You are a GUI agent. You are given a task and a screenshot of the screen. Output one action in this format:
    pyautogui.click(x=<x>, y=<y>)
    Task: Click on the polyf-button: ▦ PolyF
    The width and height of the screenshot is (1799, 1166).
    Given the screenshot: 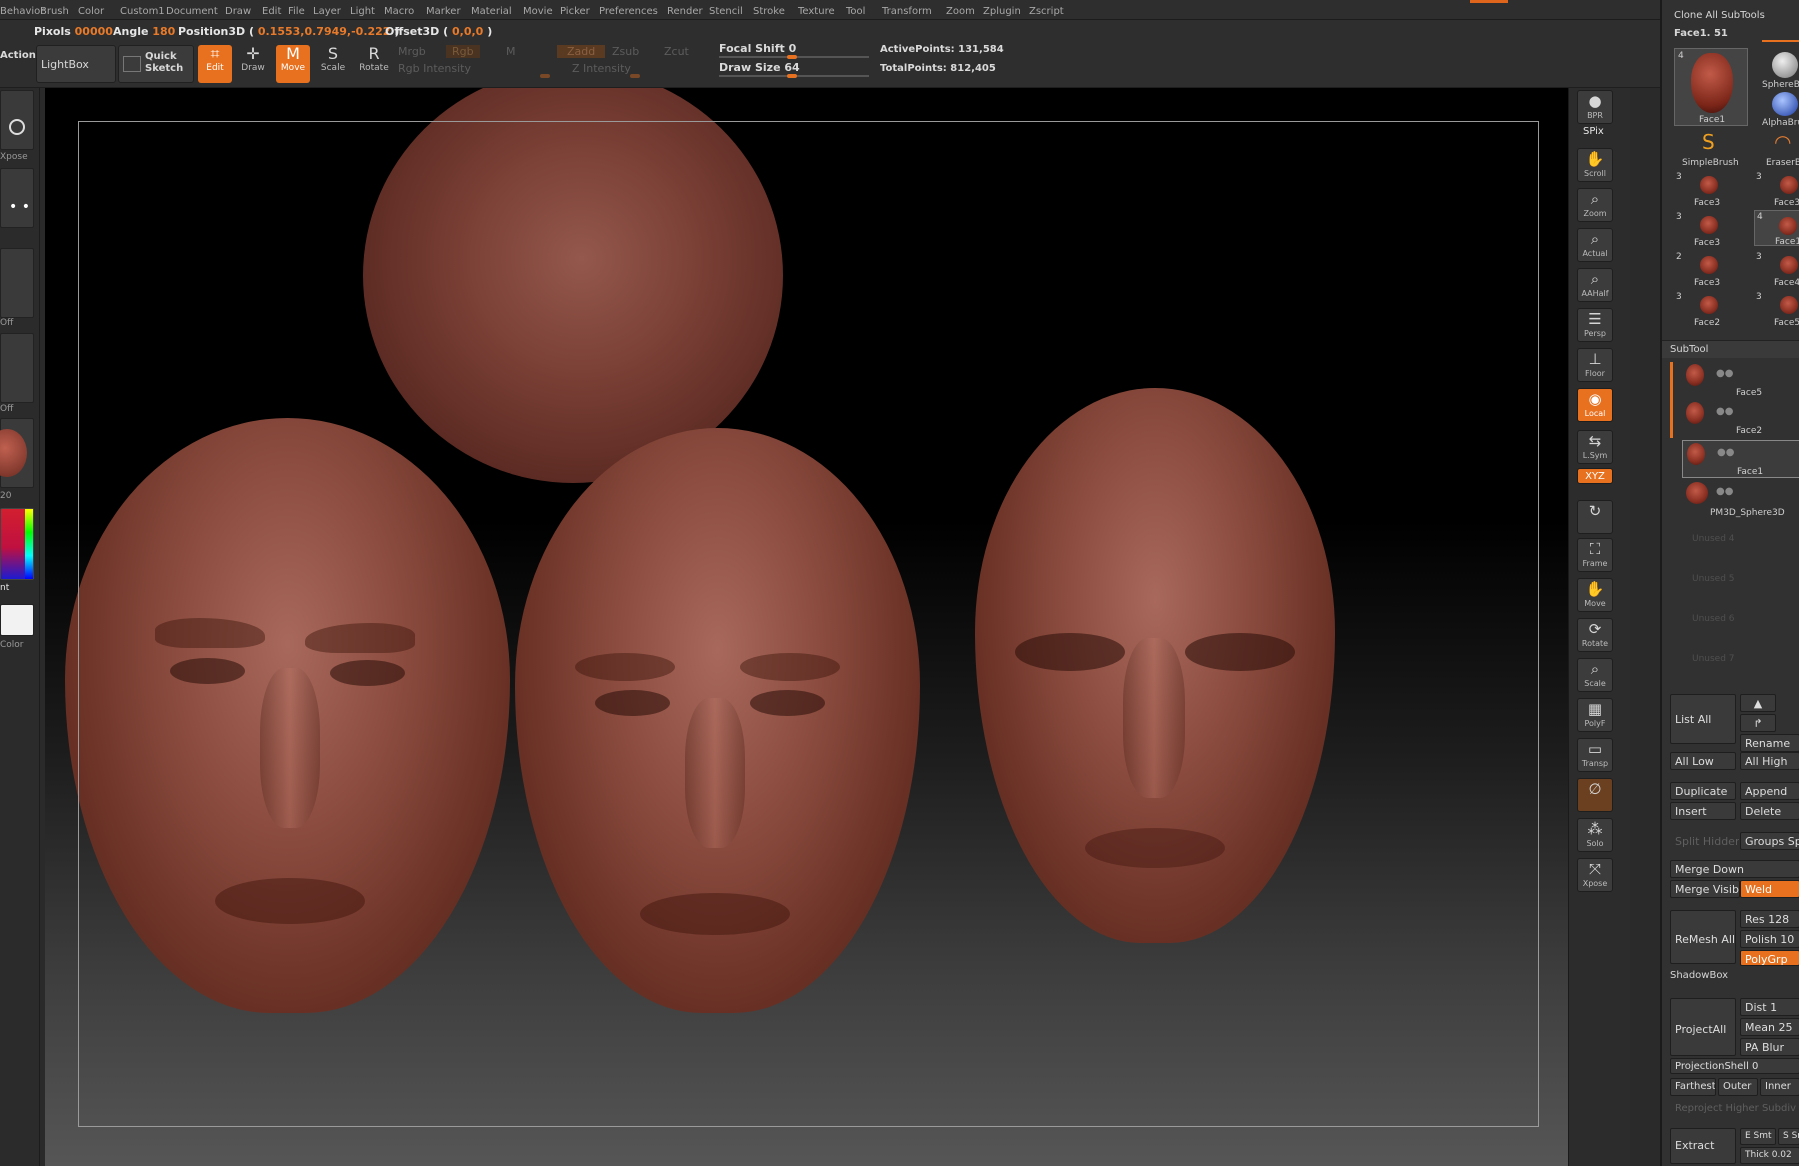 What is the action you would take?
    pyautogui.click(x=1595, y=715)
    